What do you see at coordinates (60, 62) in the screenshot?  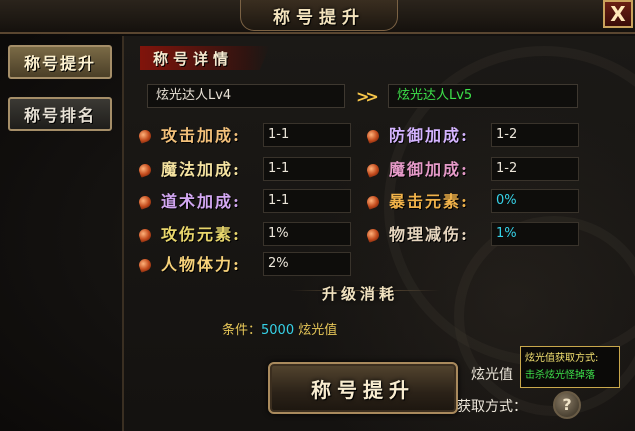 I see `tab-title-upgrade: 称号提升` at bounding box center [60, 62].